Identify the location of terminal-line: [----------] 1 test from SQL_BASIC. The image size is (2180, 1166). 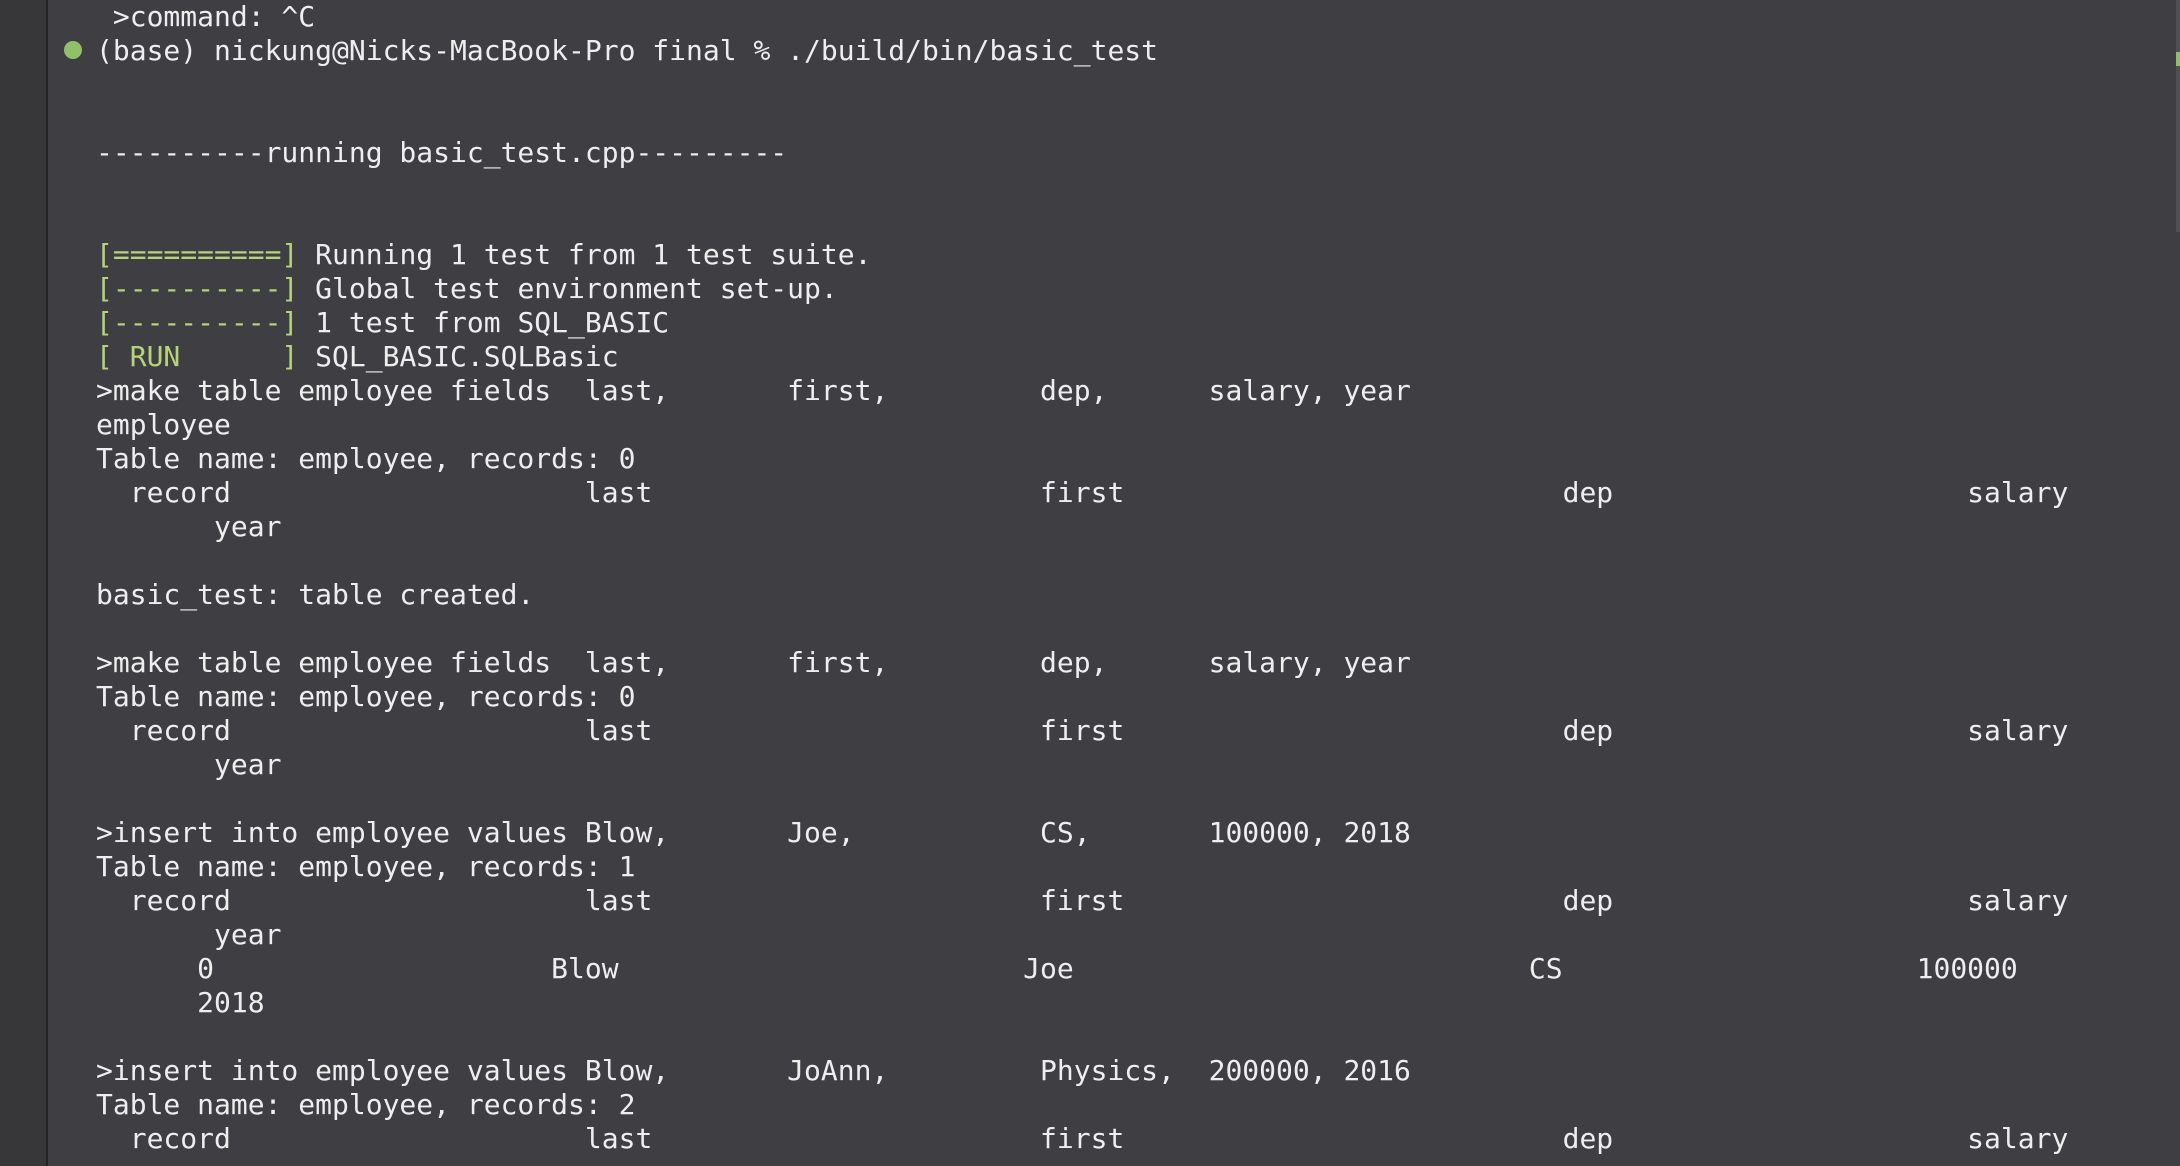
(382, 323).